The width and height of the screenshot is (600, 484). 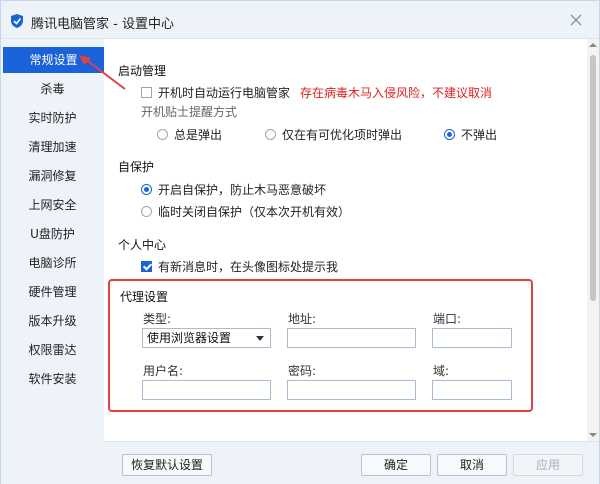 What do you see at coordinates (102, 24) in the screenshot?
I see `window-title: 腾讯电脑管家 - 设置中心` at bounding box center [102, 24].